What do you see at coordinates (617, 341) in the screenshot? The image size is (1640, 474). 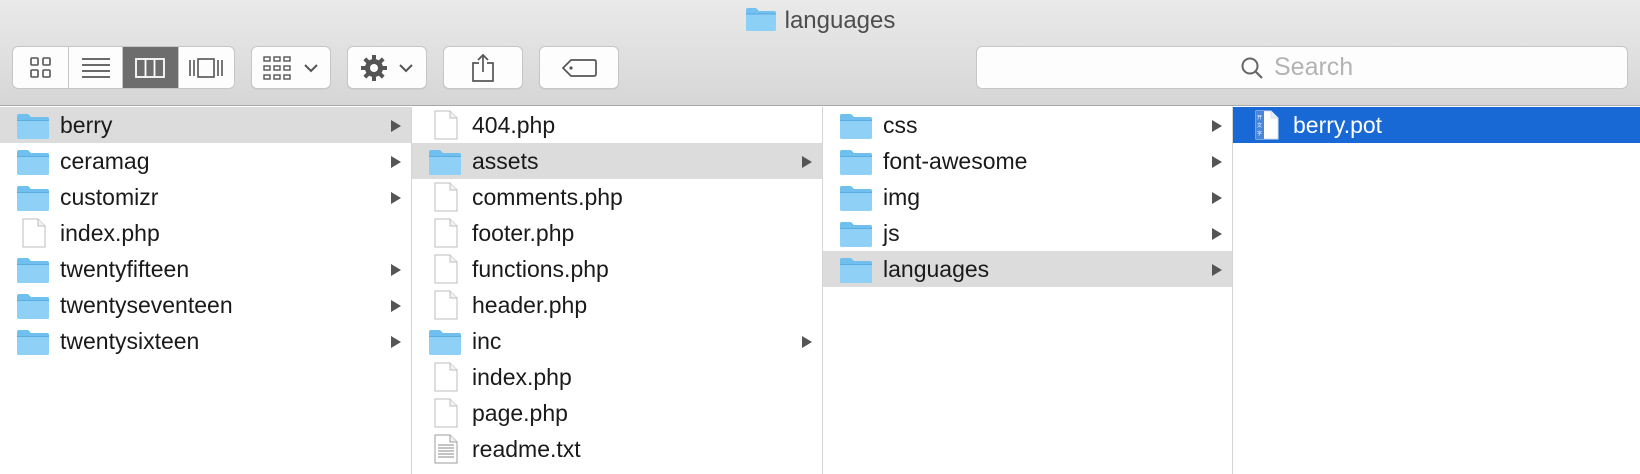 I see `folder-row: inc` at bounding box center [617, 341].